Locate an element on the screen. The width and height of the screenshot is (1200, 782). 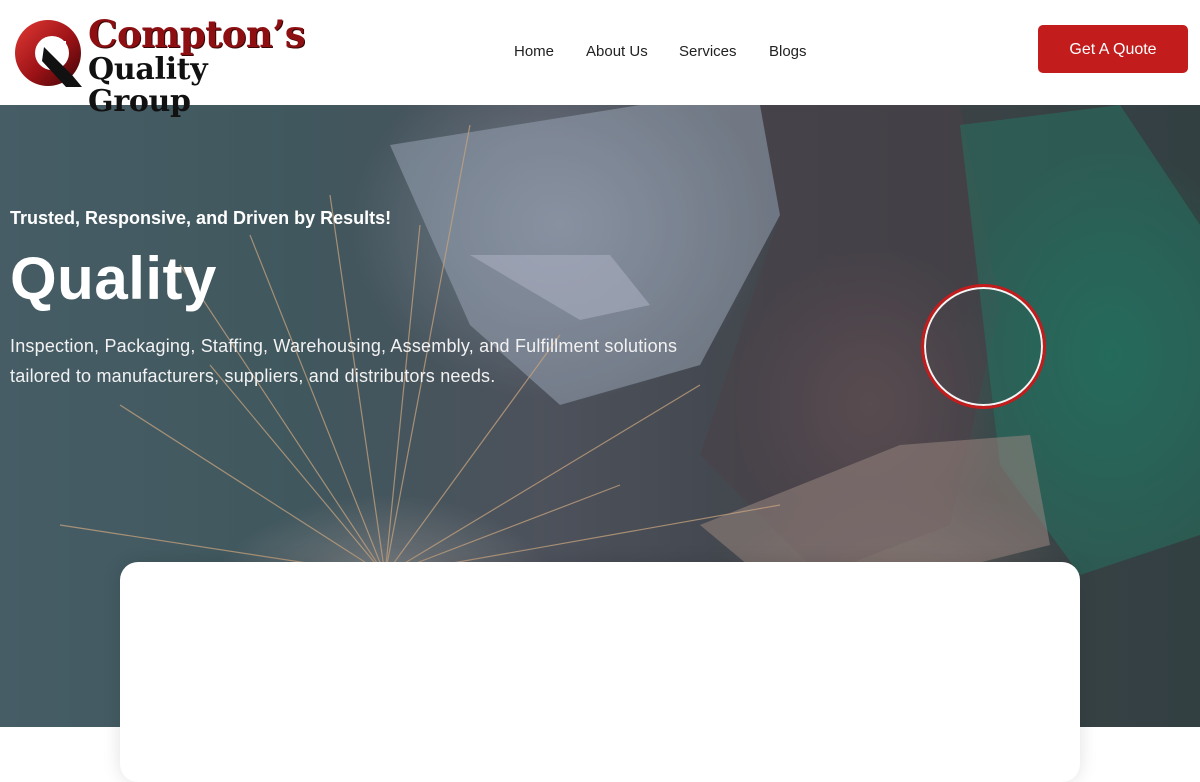
logo-line-1: Compton’s is located at coordinates (197, 34).